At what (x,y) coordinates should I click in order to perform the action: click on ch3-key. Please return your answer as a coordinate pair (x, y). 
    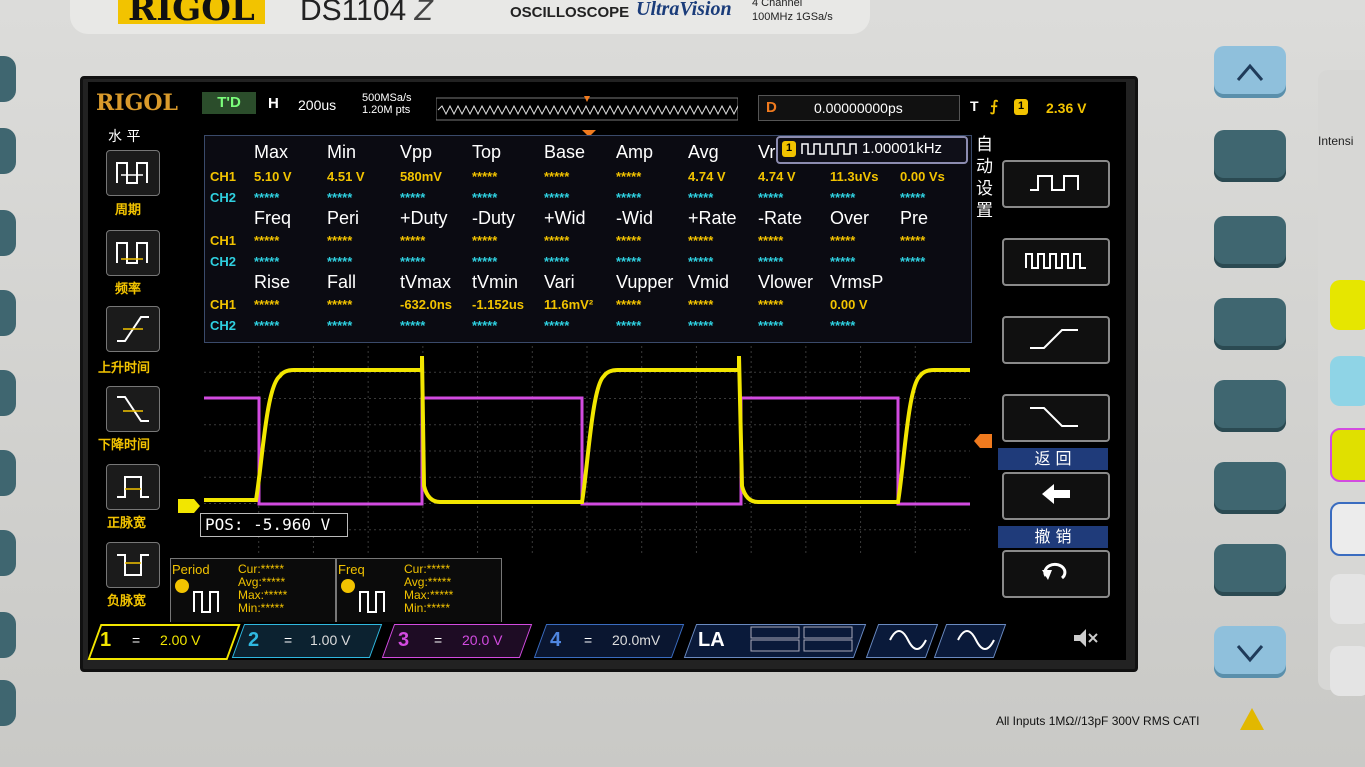
    Looking at the image, I should click on (1347, 455).